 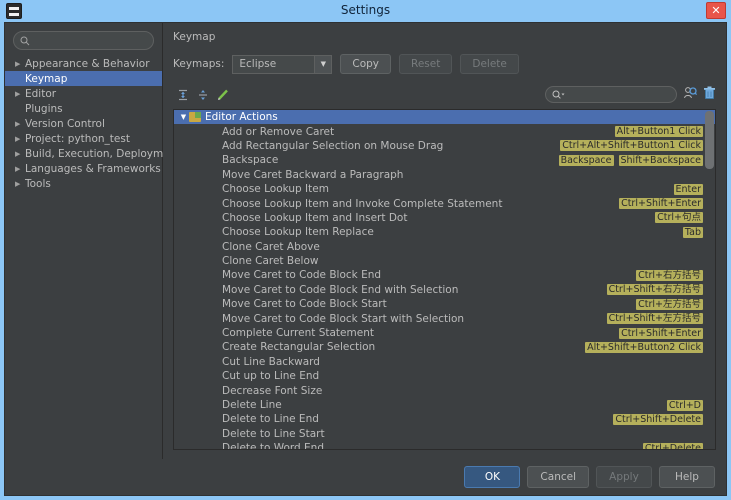 I want to click on sidebar-item-tools: ▶ Tools, so click(x=83, y=183).